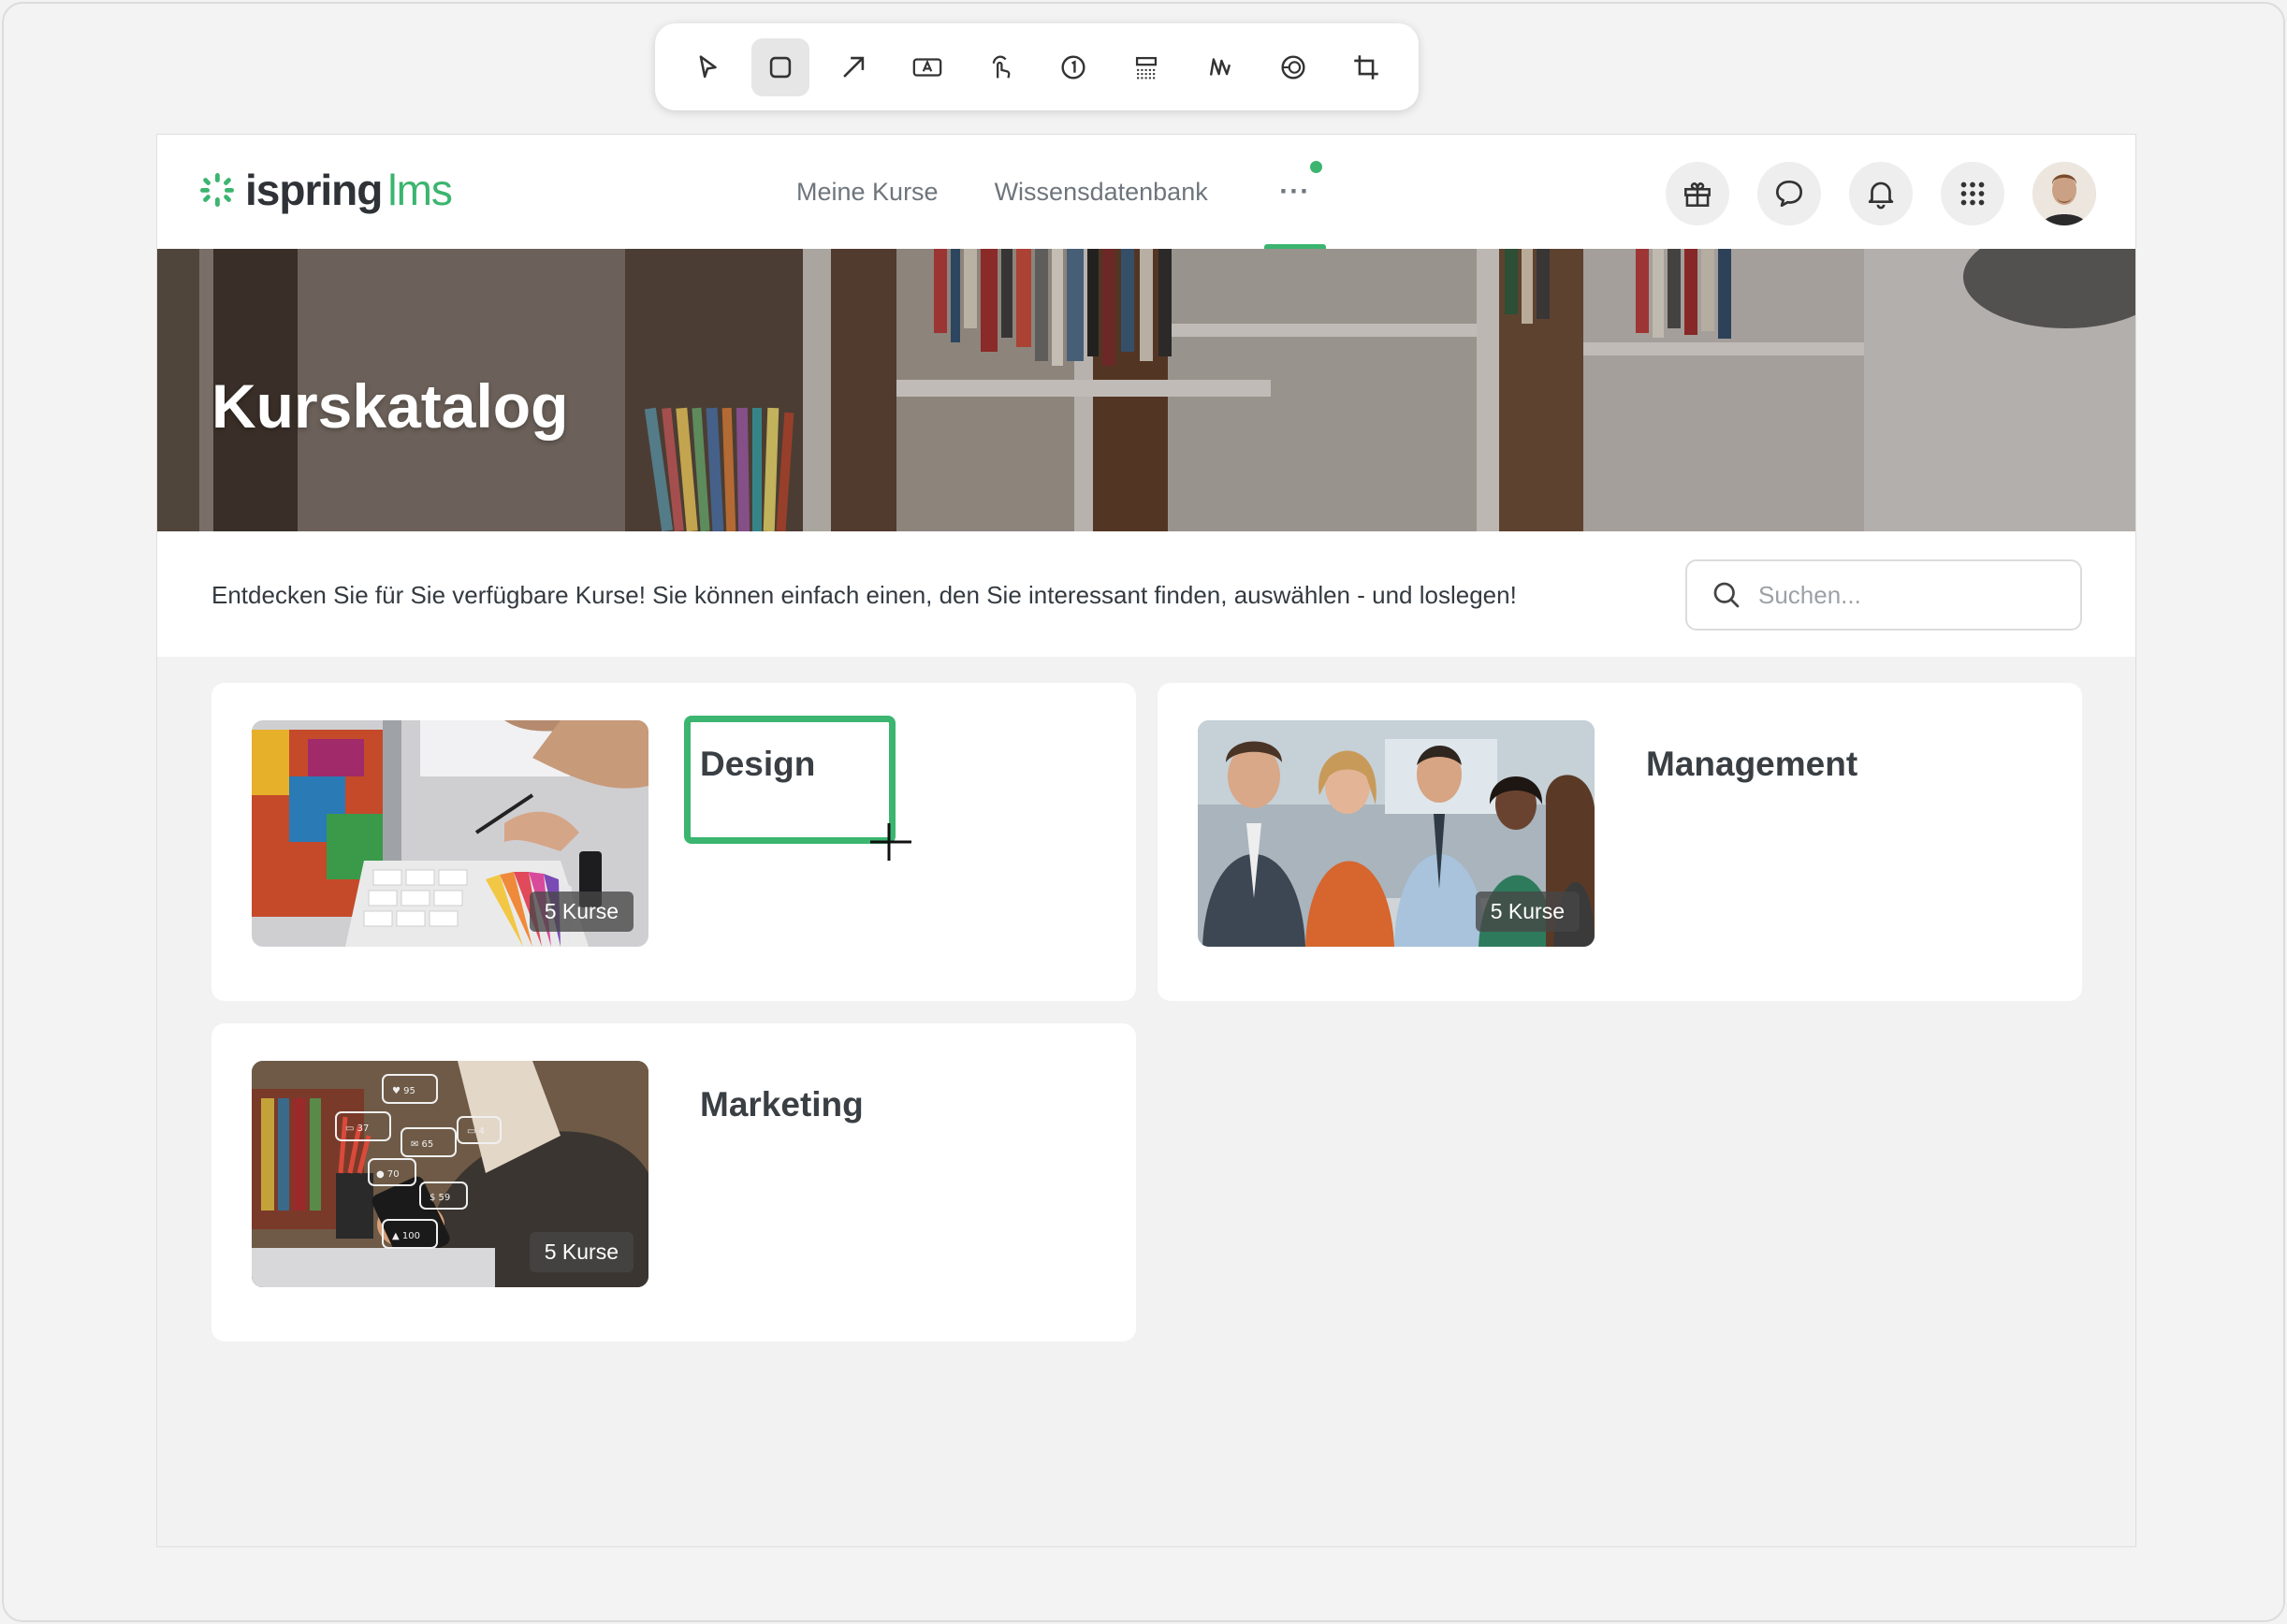 This screenshot has width=2287, height=1624. I want to click on category-image-design: 5 Kurse, so click(450, 833).